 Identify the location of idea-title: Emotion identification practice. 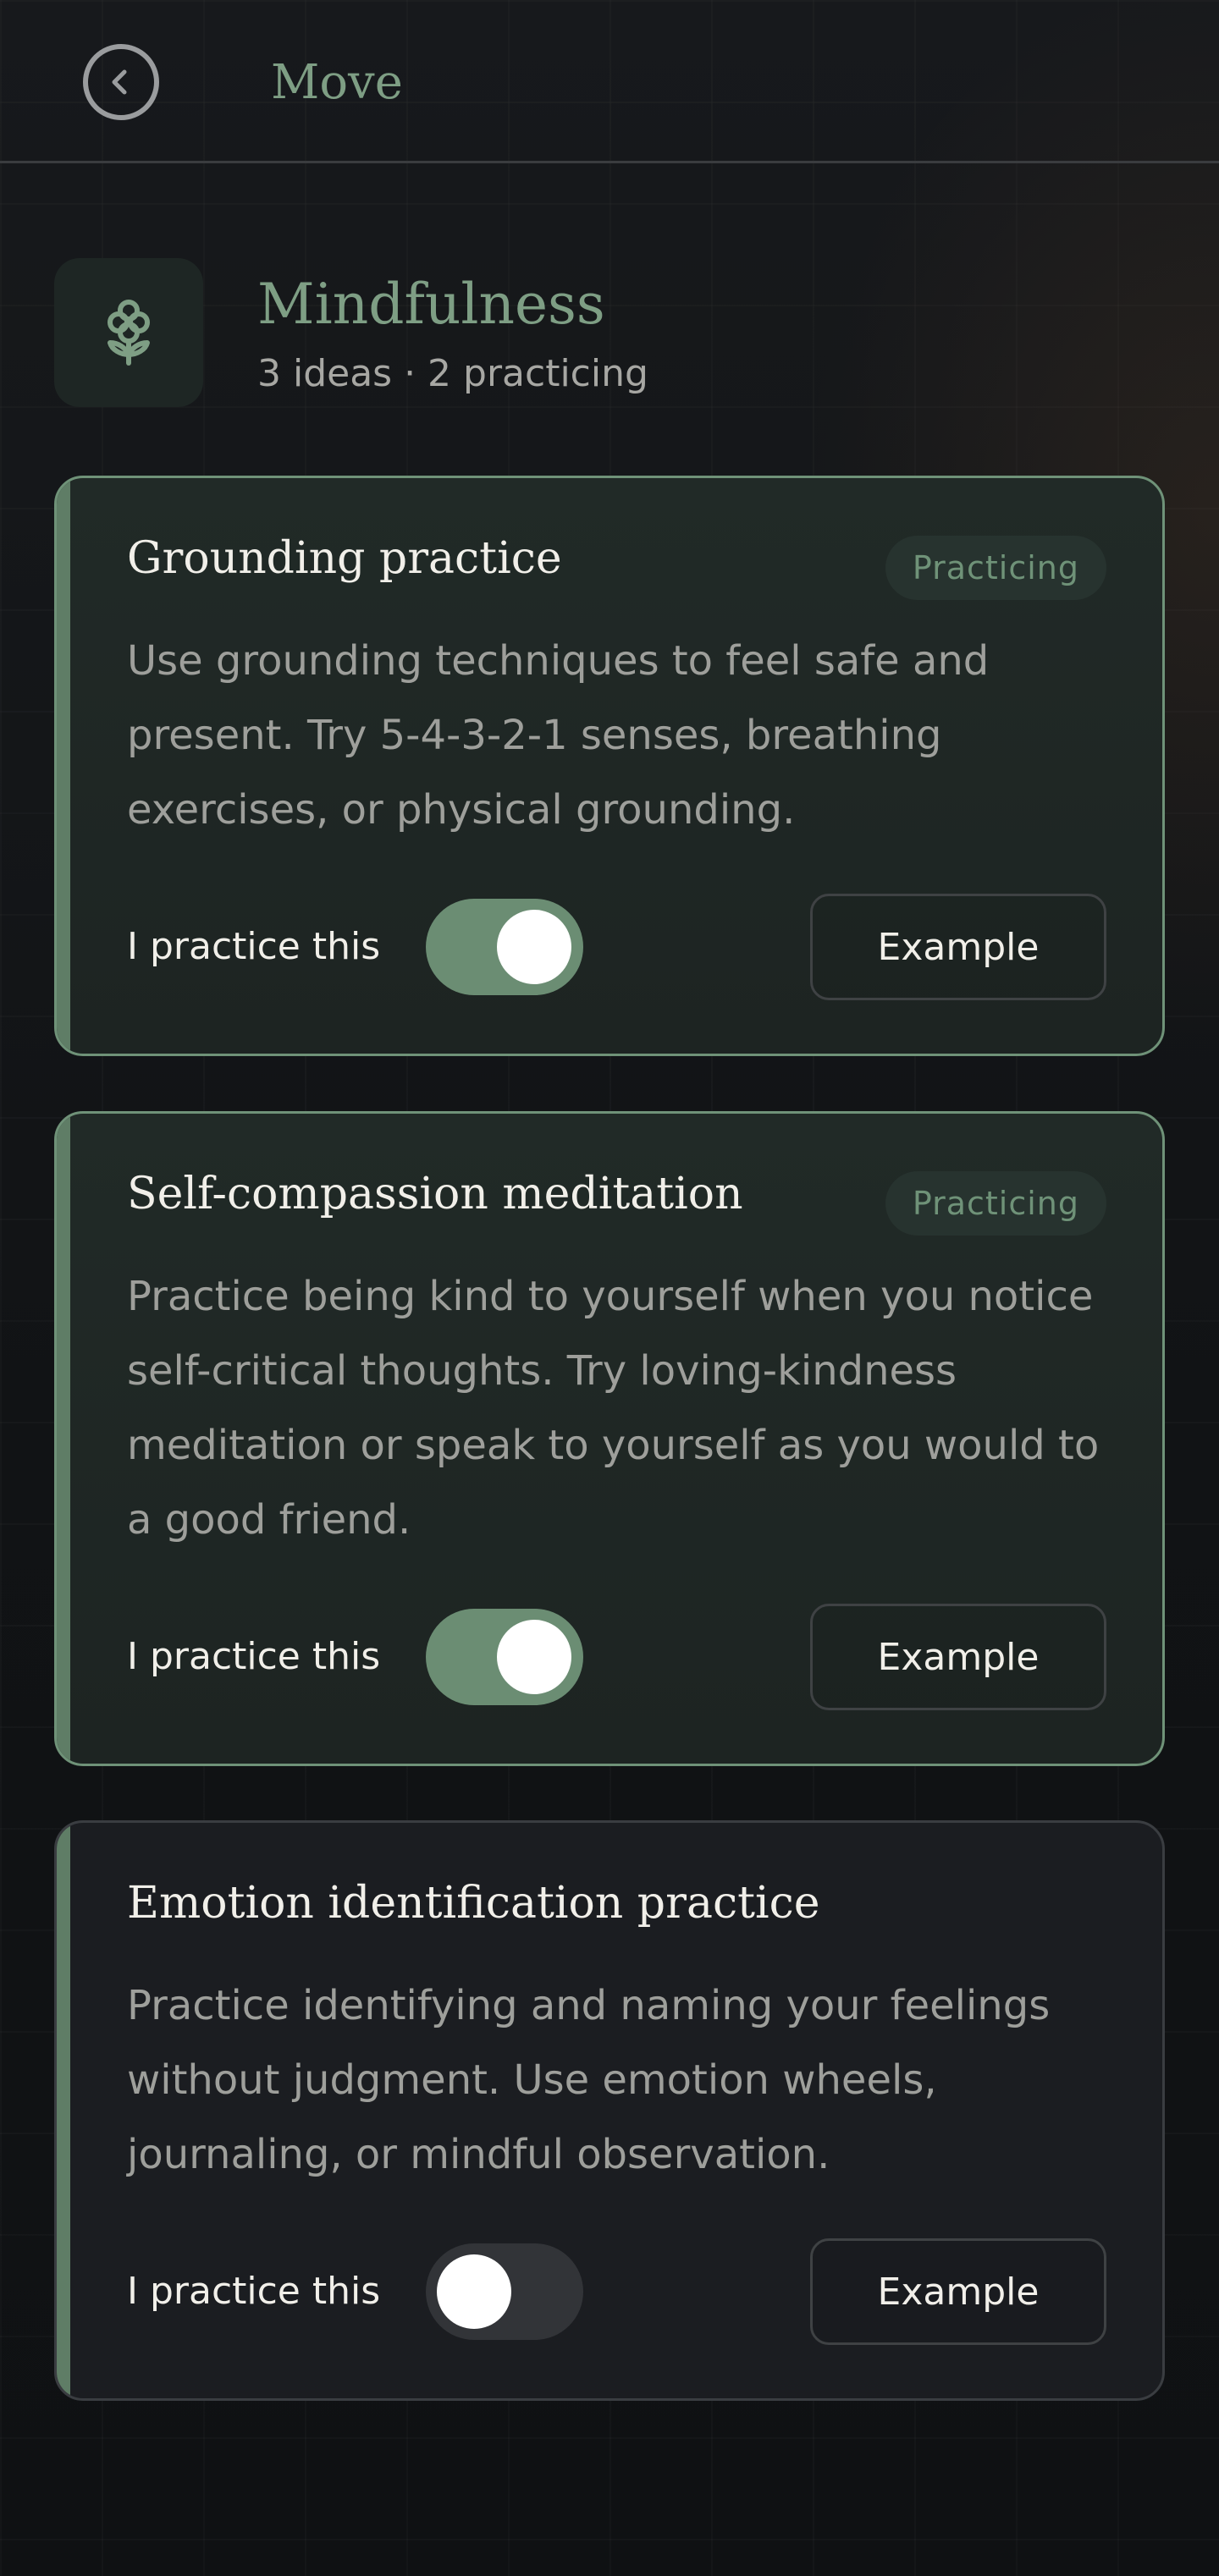
(473, 1903).